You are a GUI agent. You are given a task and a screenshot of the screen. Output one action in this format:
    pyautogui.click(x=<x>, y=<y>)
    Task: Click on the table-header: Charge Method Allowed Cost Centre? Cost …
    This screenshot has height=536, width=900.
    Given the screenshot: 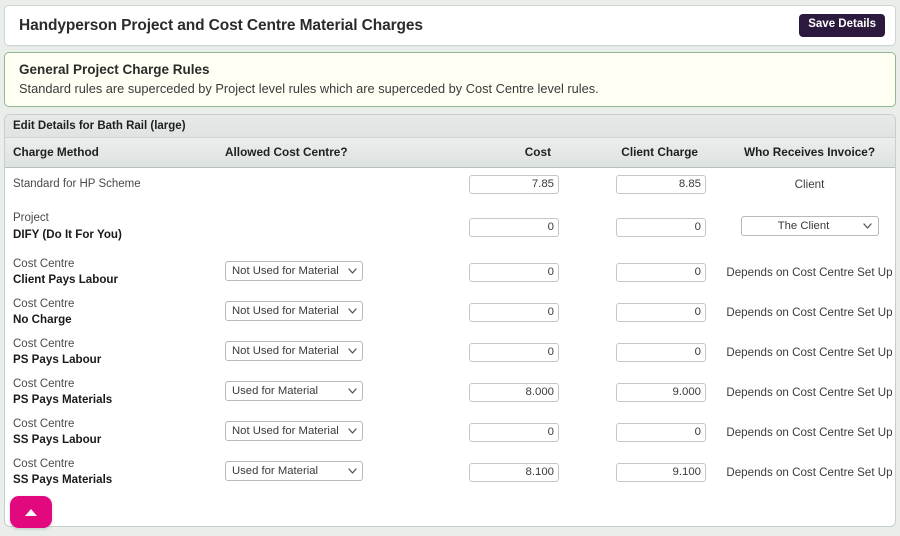 What is the action you would take?
    pyautogui.click(x=450, y=153)
    